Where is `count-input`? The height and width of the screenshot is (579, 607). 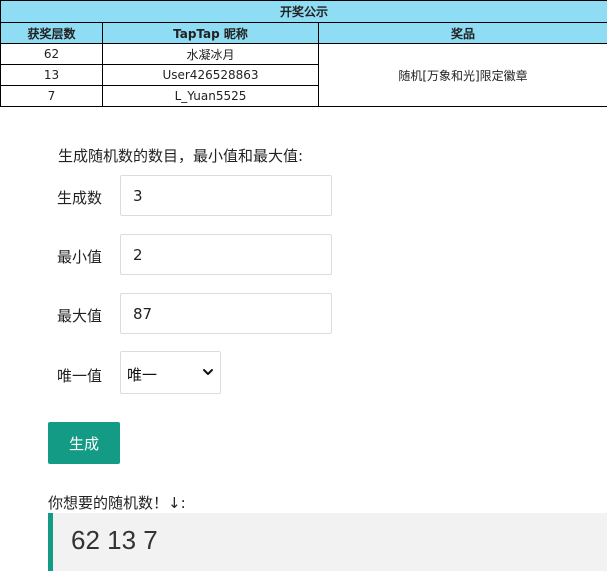
count-input is located at coordinates (226, 195).